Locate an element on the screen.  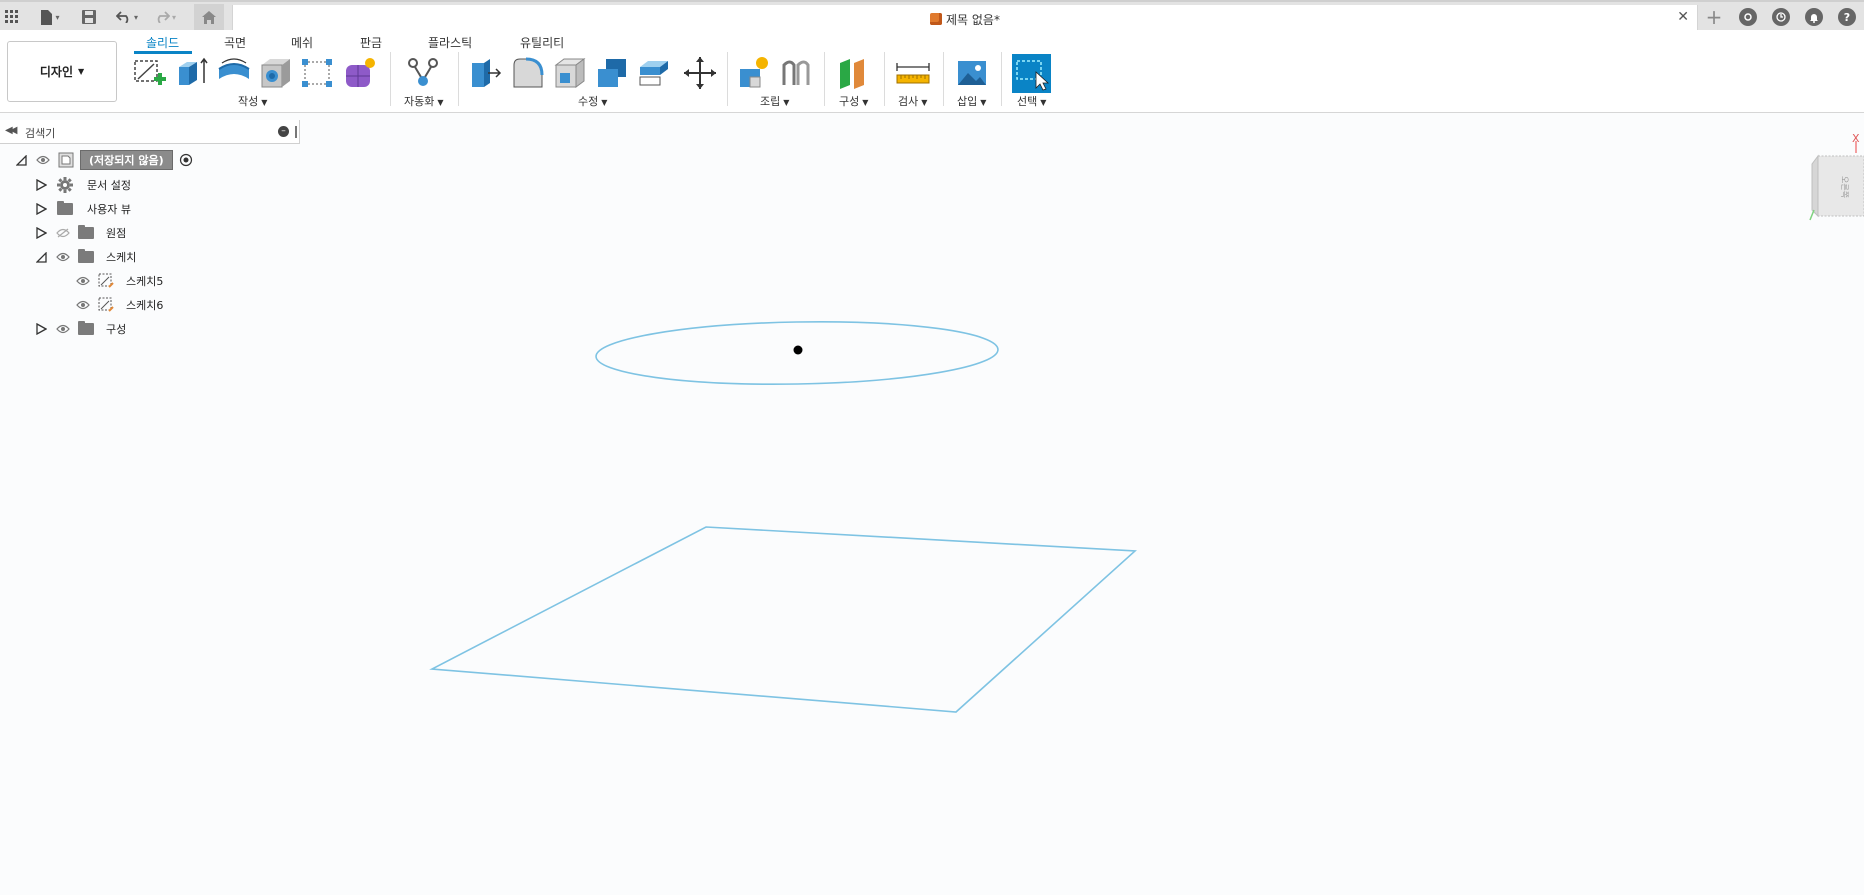
assemble-menu: 조립 ▼ is located at coordinates (774, 101).